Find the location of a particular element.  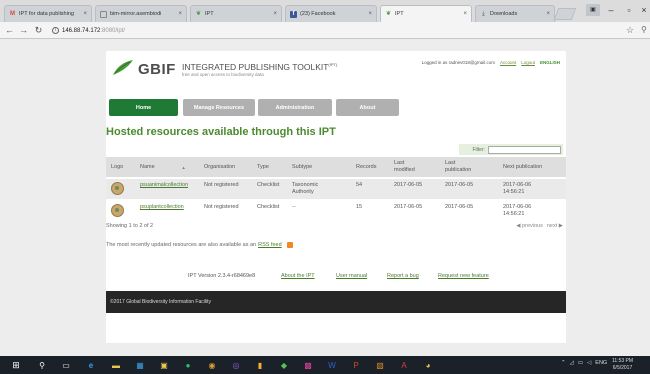

filter-label: Filter: is located at coordinates (479, 149).